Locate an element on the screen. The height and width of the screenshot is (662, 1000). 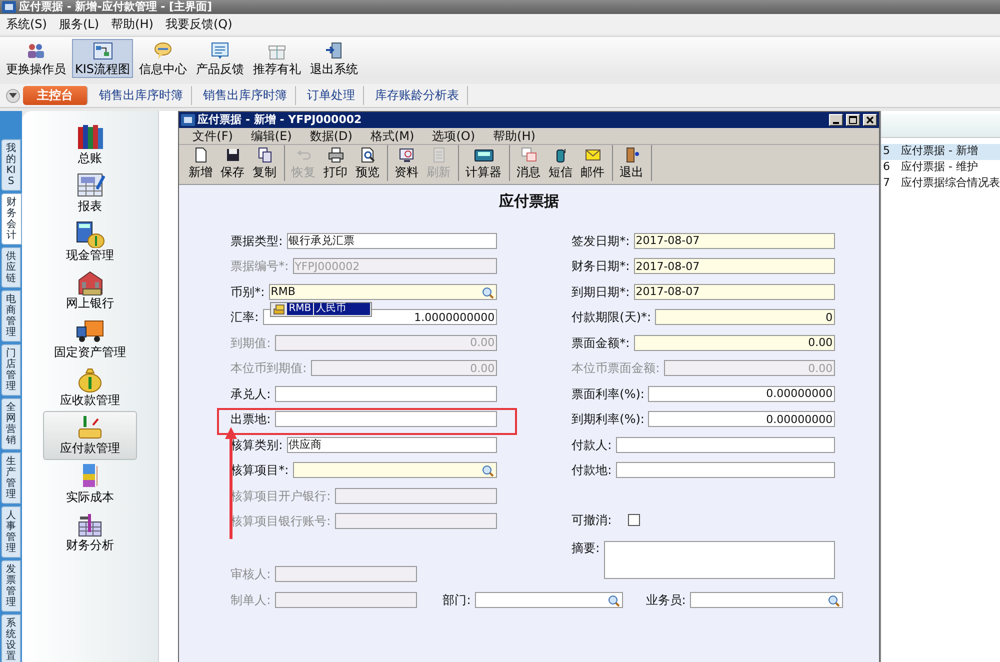
toolbar-button: 短信 is located at coordinates (560, 163).